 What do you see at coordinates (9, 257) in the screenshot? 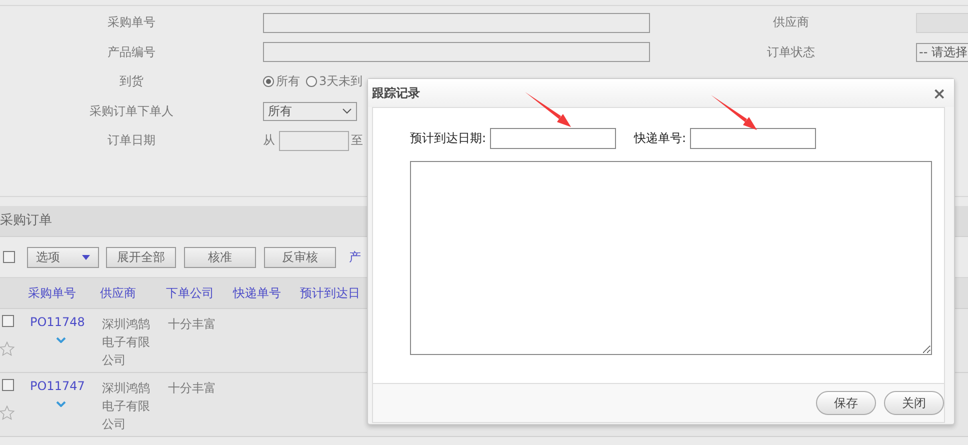
I see `checkbox` at bounding box center [9, 257].